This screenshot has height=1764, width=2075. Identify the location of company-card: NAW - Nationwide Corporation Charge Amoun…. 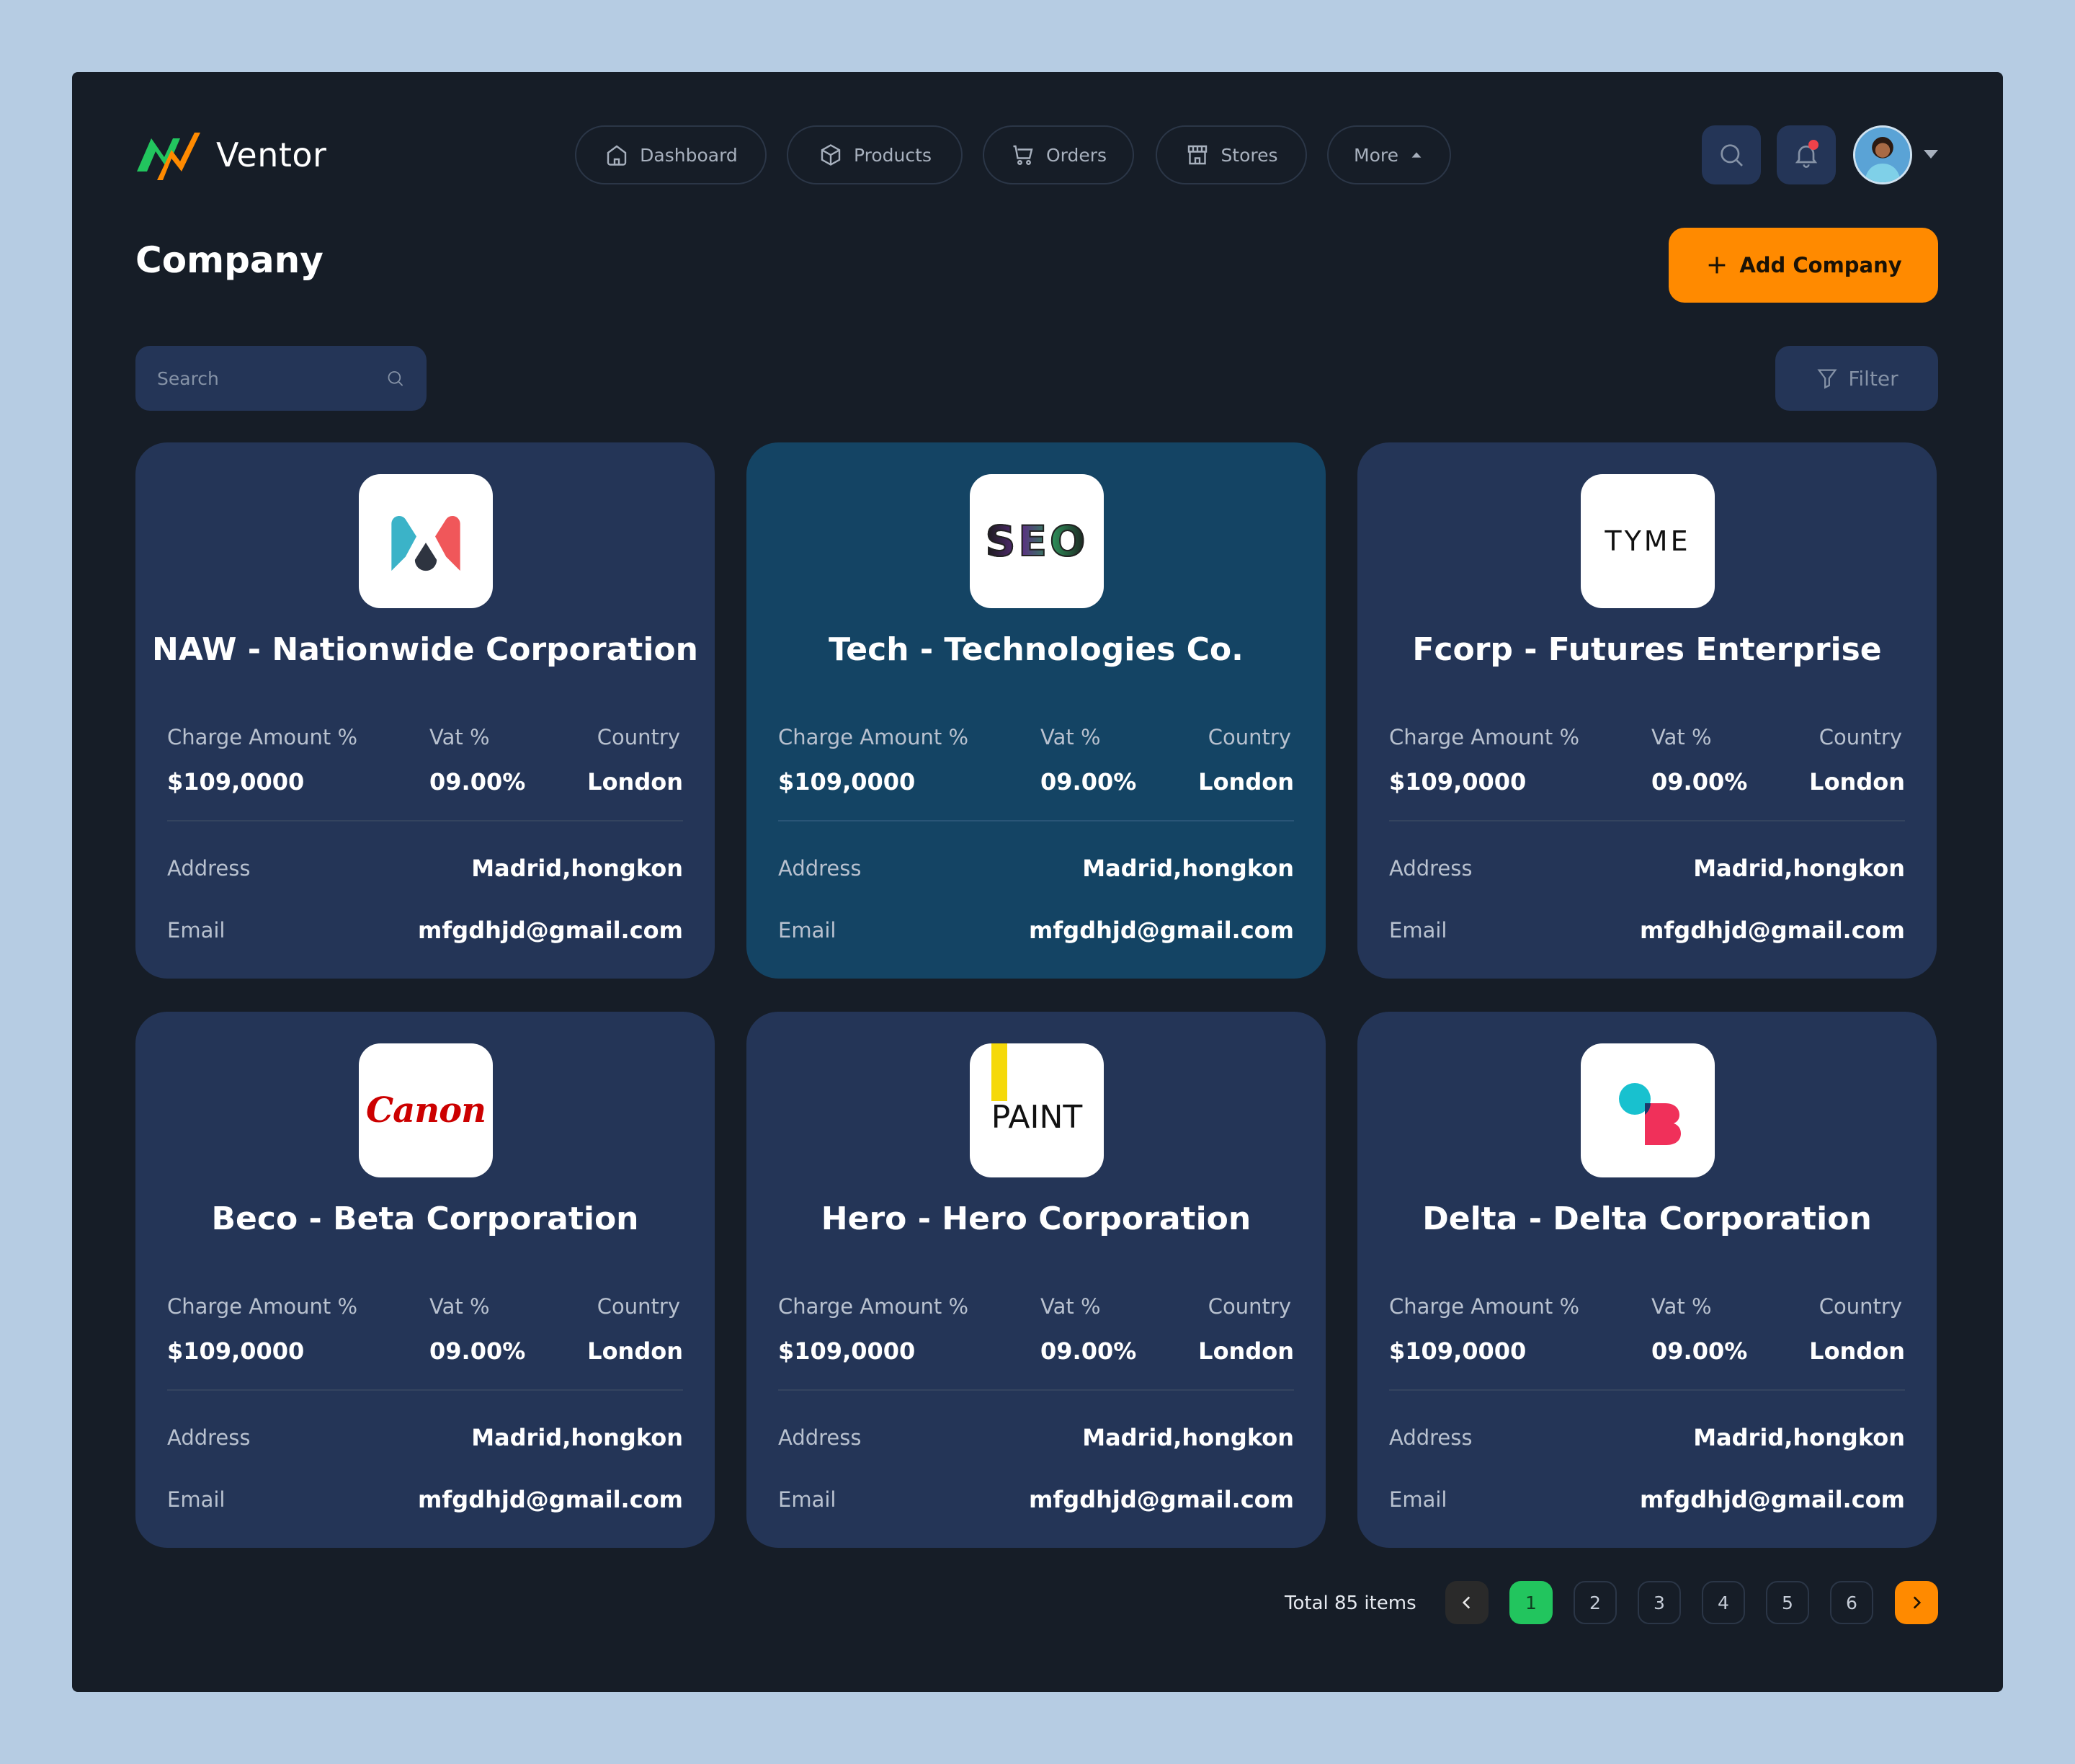
(425, 710).